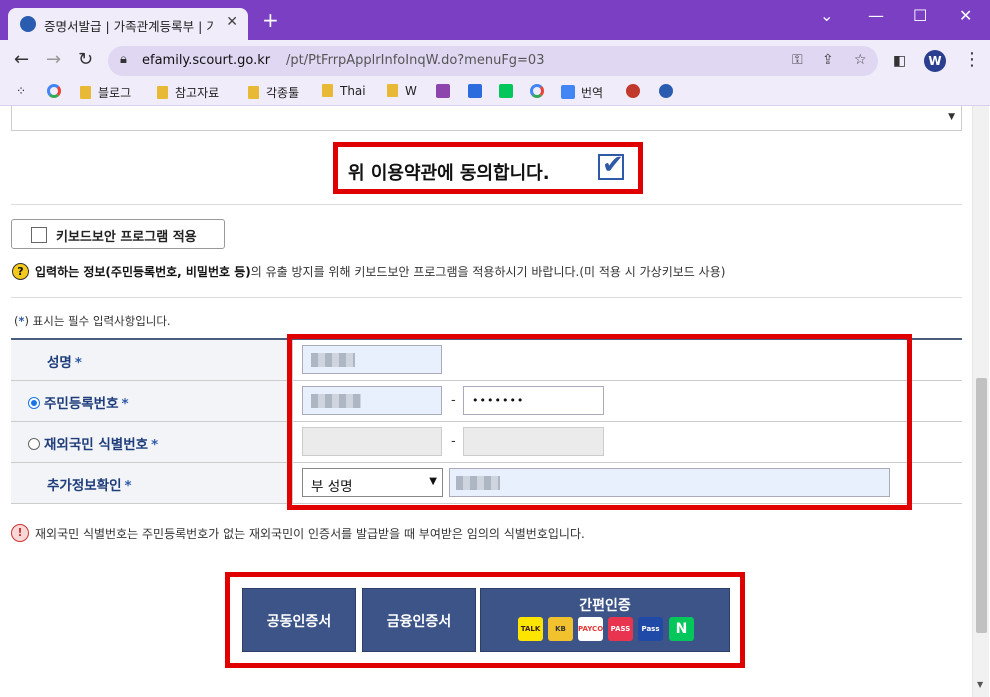  Describe the element at coordinates (560, 629) in the screenshot. I see `kb-icon: KB` at that location.